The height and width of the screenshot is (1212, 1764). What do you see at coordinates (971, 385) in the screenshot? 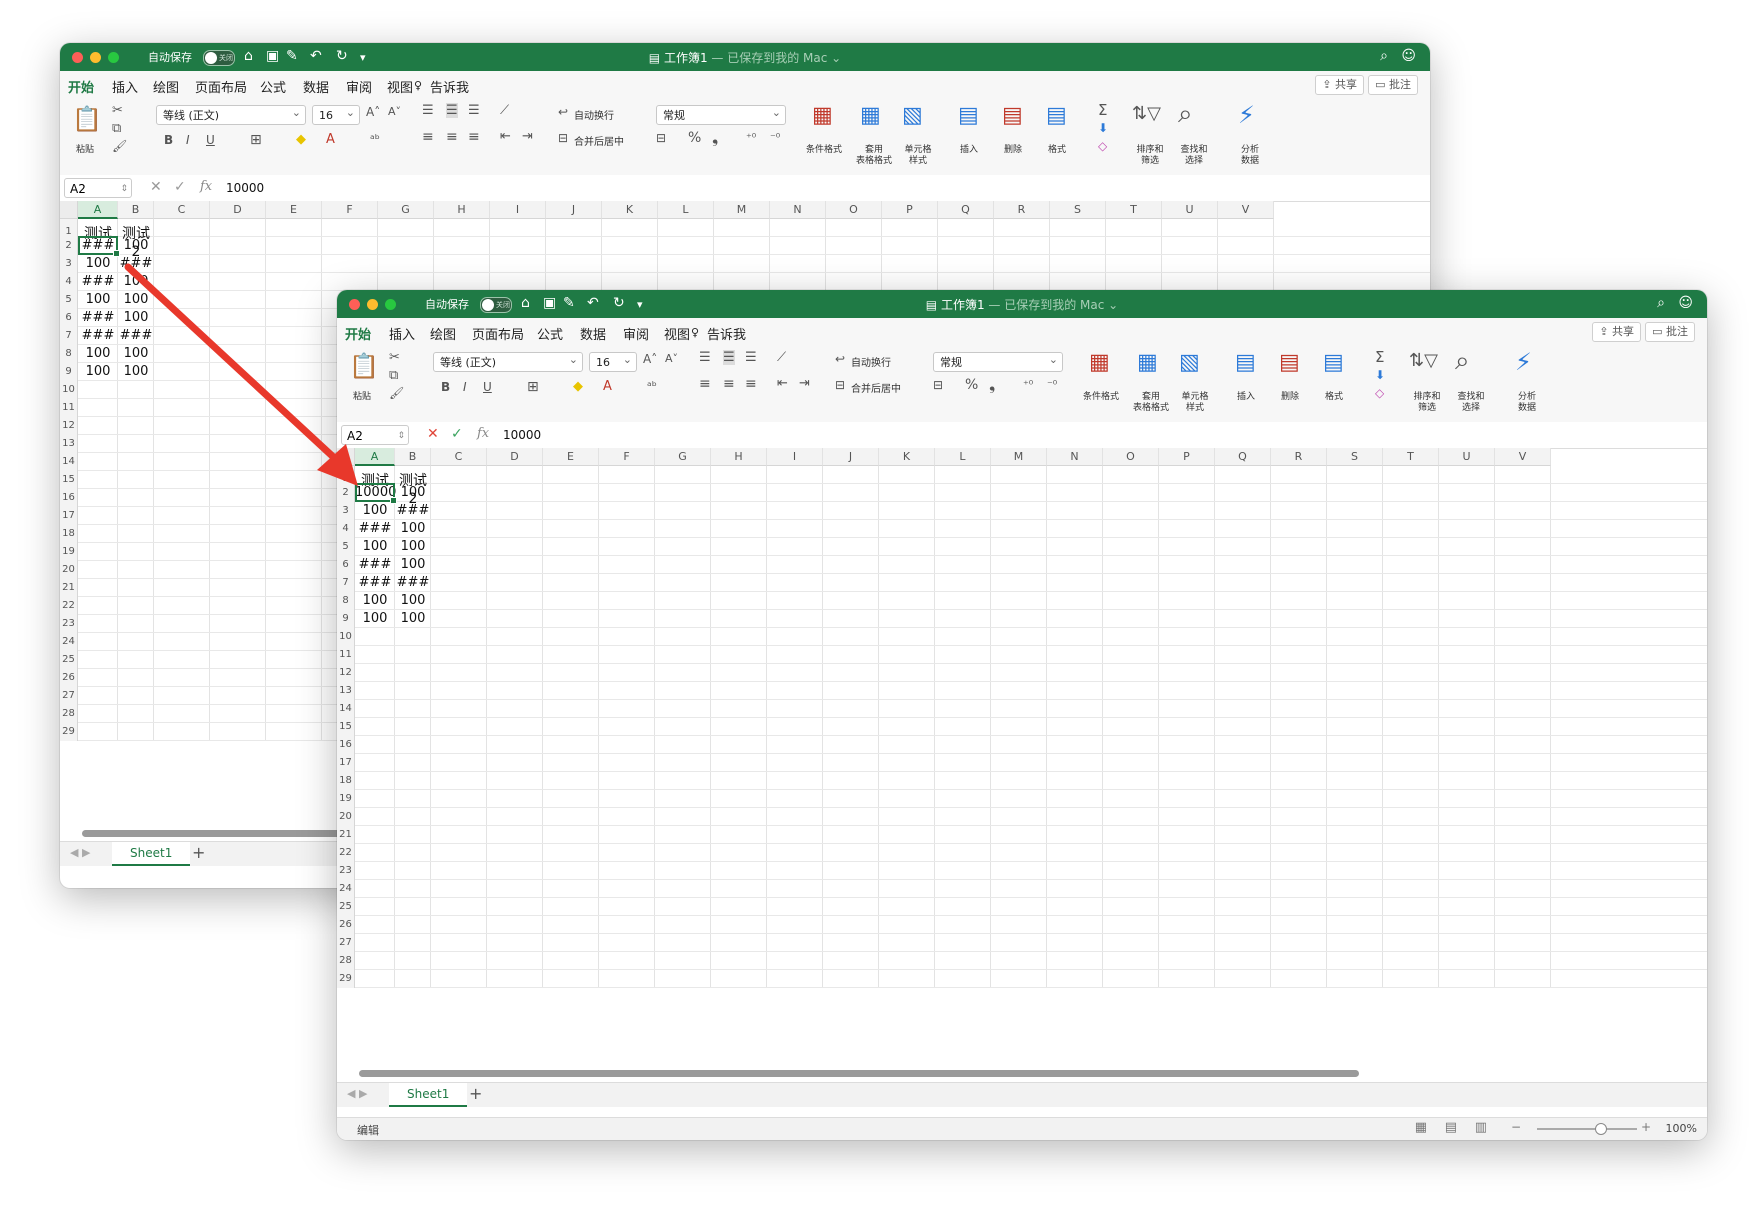
I see `percent-icon: %` at bounding box center [971, 385].